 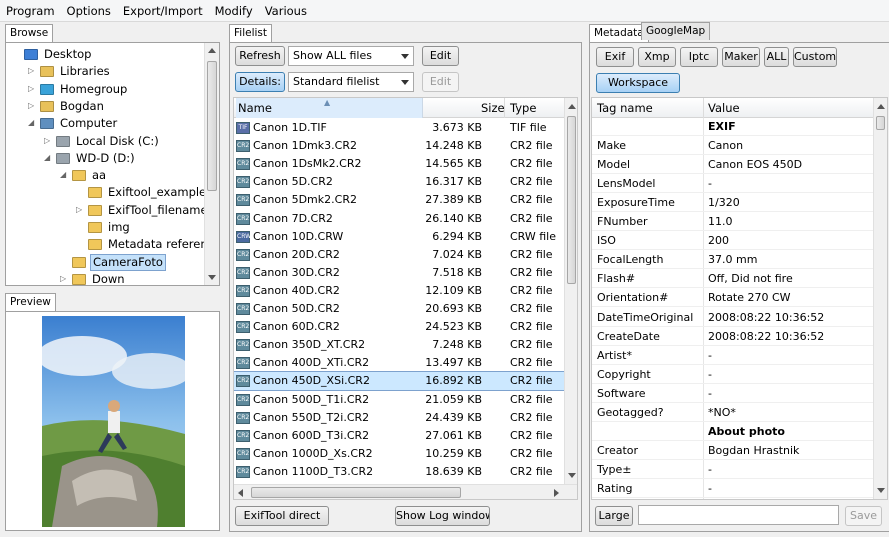 I want to click on metadata-row: ISO 200, so click(x=732, y=241).